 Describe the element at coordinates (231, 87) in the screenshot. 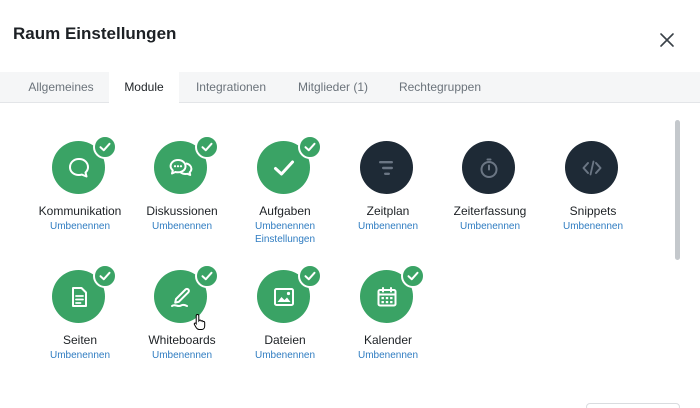

I see `tab-integrationen: Integrationen` at that location.